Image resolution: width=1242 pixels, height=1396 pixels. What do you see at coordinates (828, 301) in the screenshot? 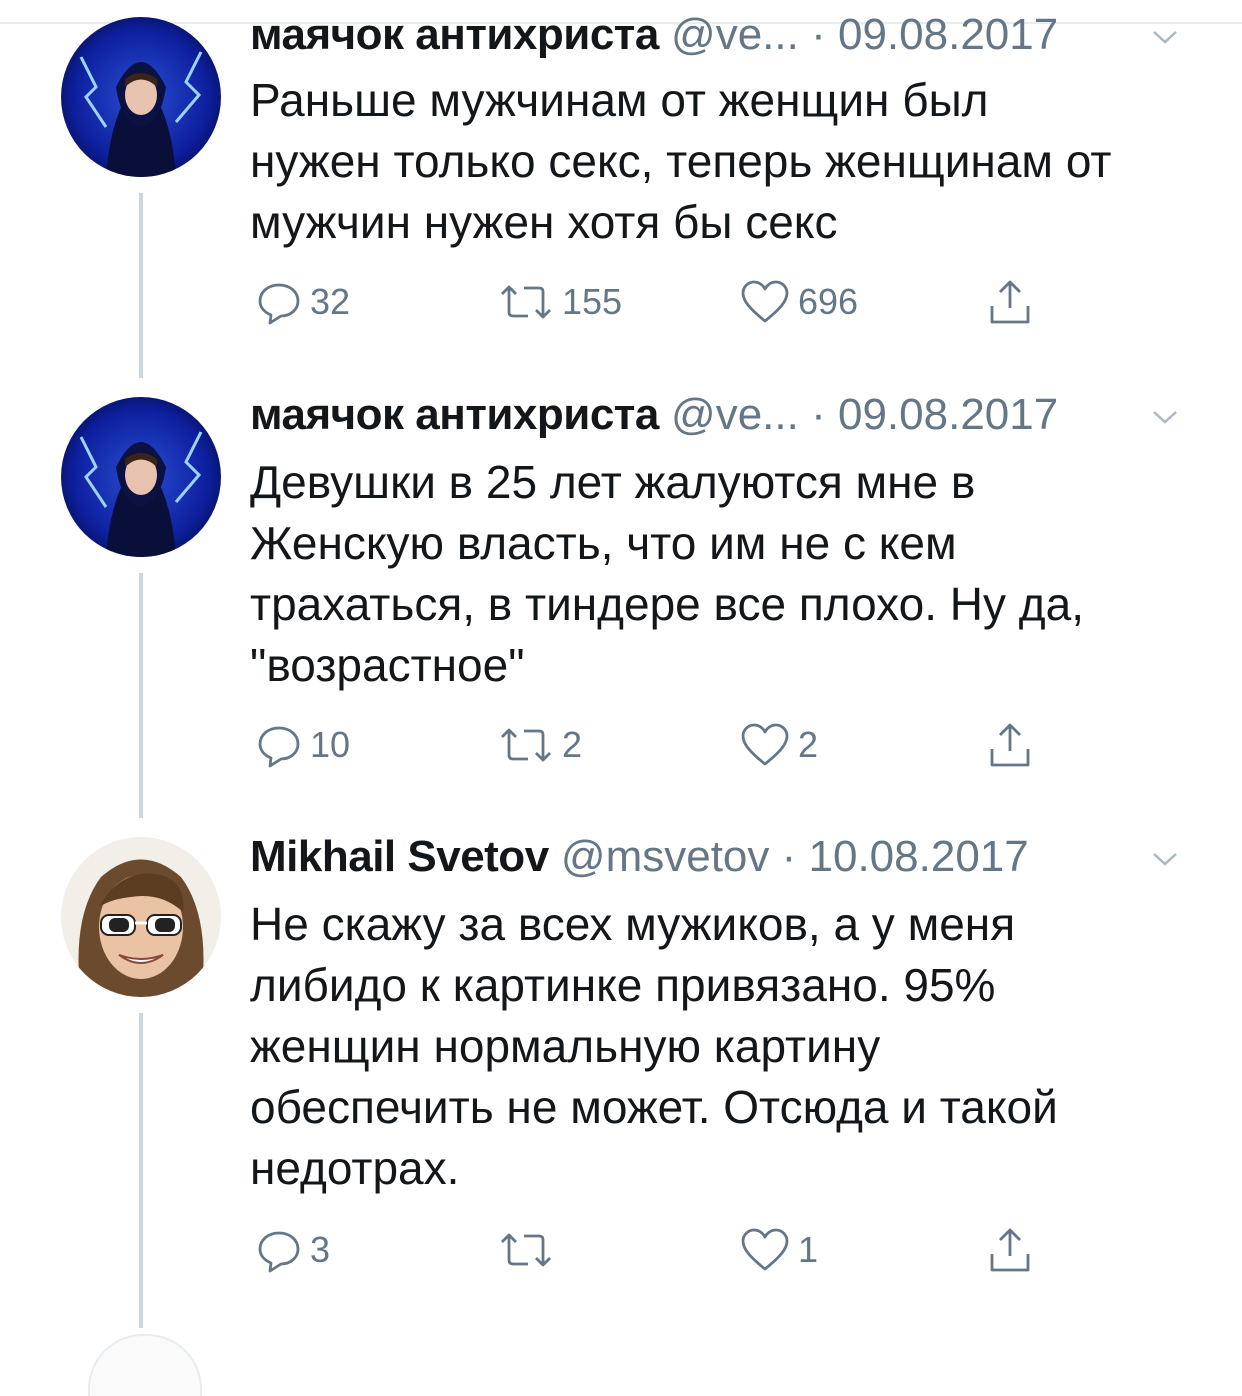
I see `like-count: 696` at bounding box center [828, 301].